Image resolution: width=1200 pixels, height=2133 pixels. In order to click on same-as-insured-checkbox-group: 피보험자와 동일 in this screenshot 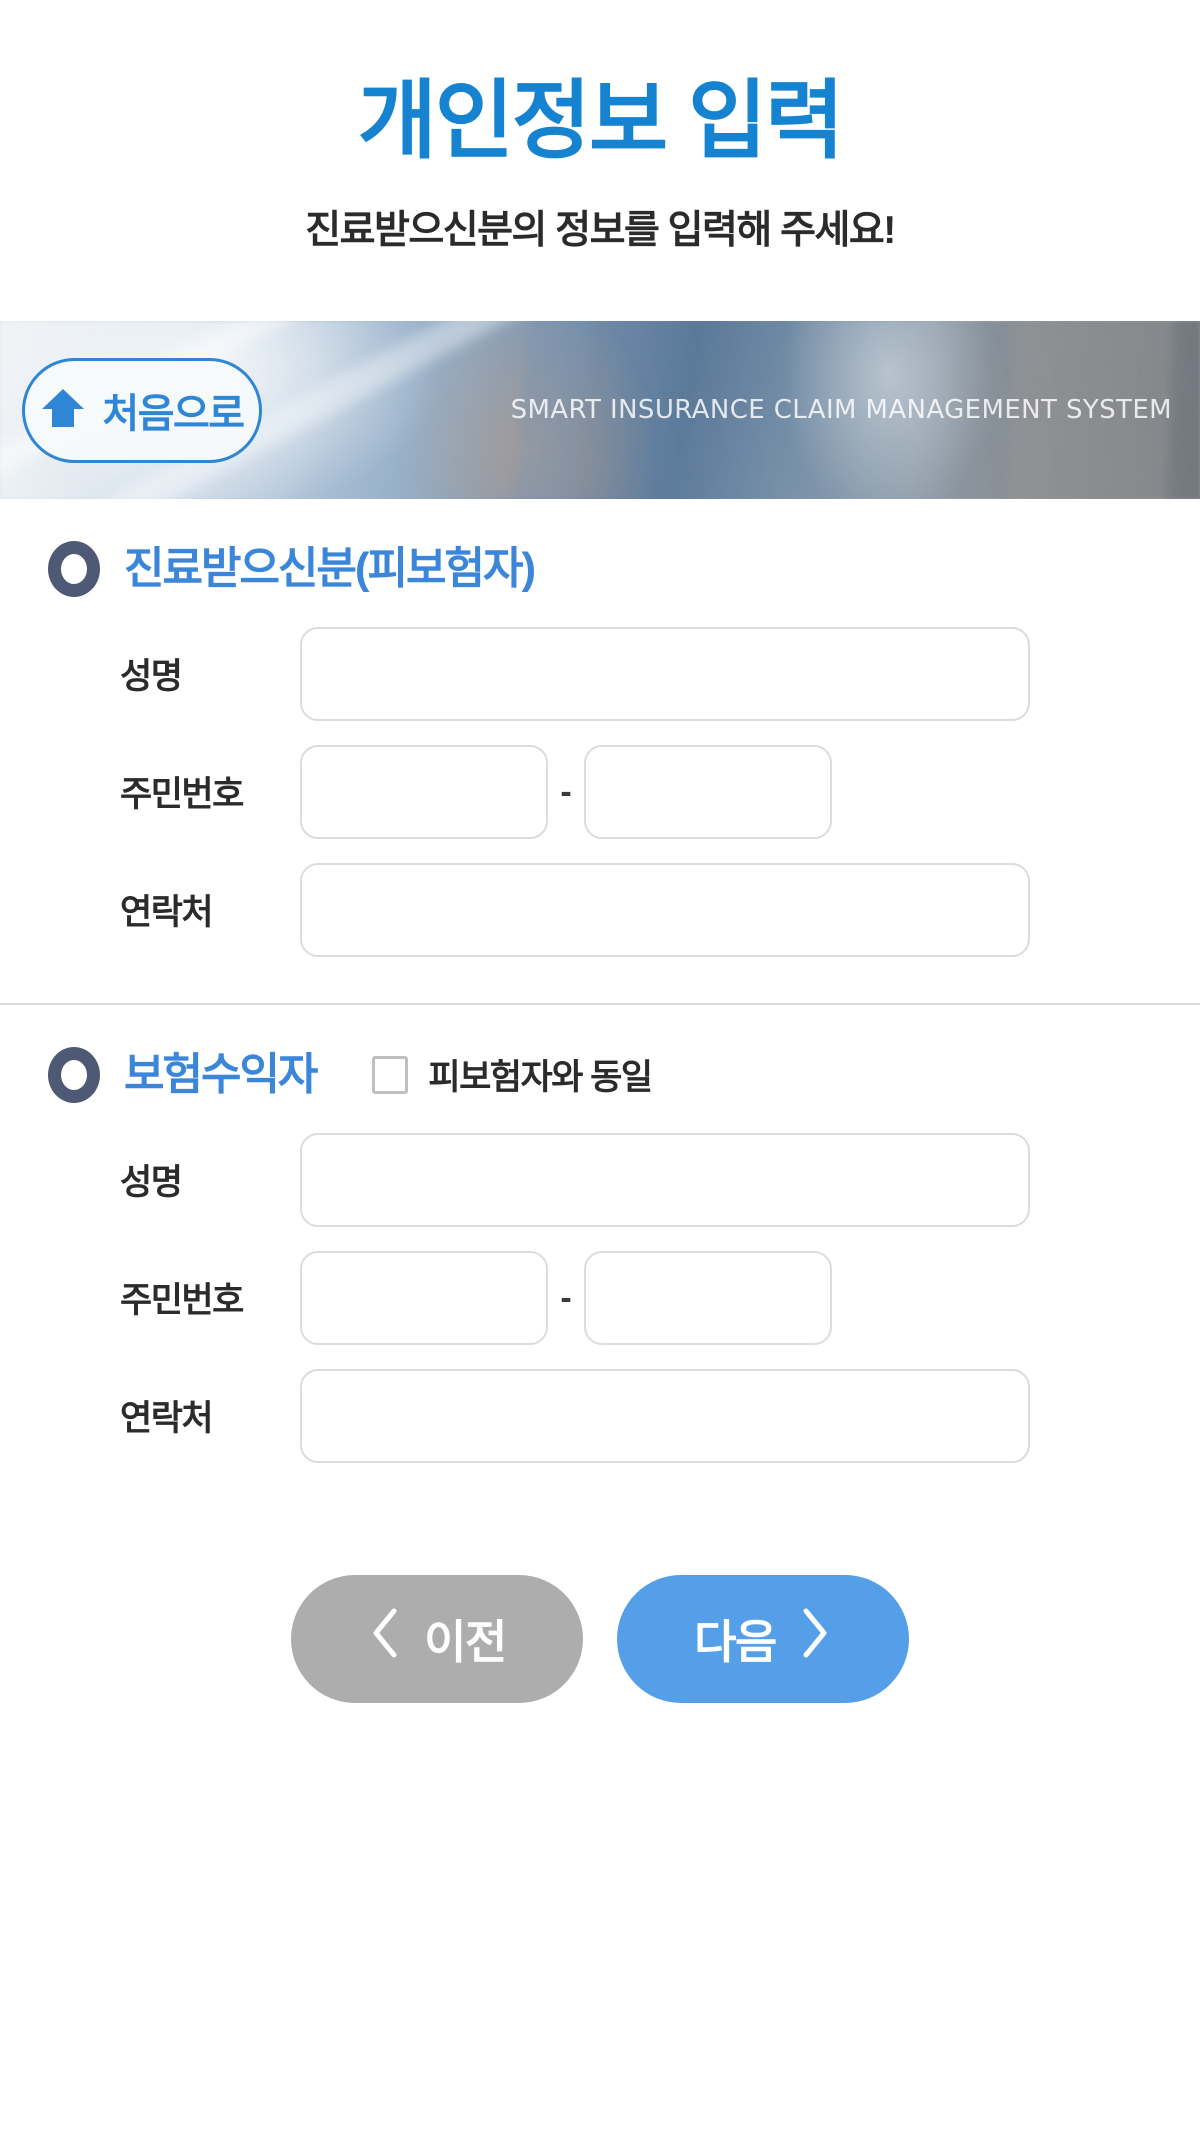, I will do `click(512, 1074)`.